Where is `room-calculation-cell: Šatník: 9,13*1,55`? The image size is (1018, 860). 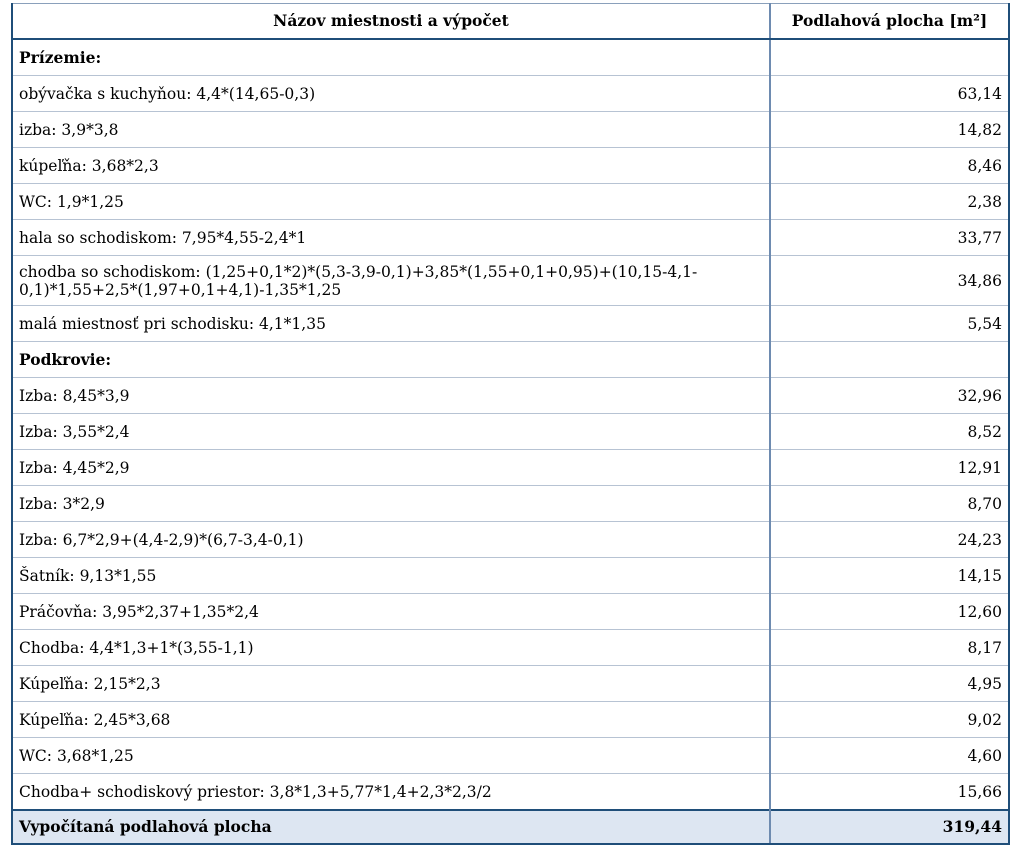 room-calculation-cell: Šatník: 9,13*1,55 is located at coordinates (391, 575).